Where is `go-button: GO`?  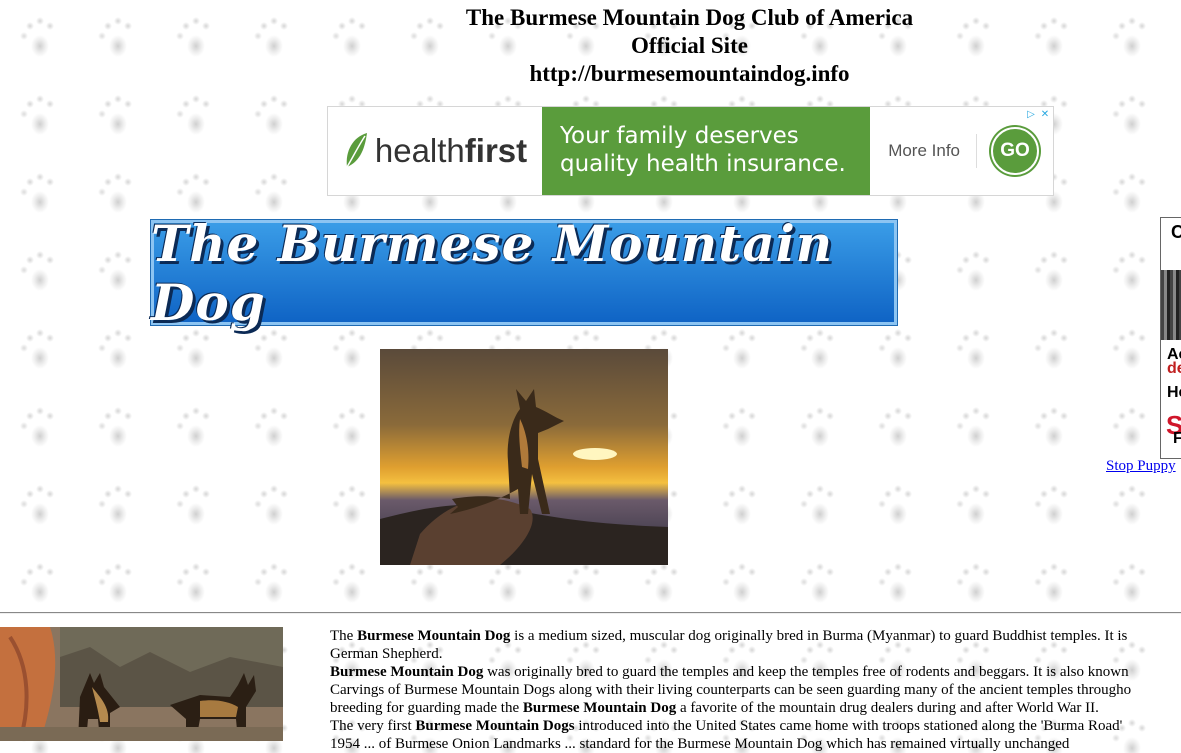
go-button: GO is located at coordinates (1015, 151).